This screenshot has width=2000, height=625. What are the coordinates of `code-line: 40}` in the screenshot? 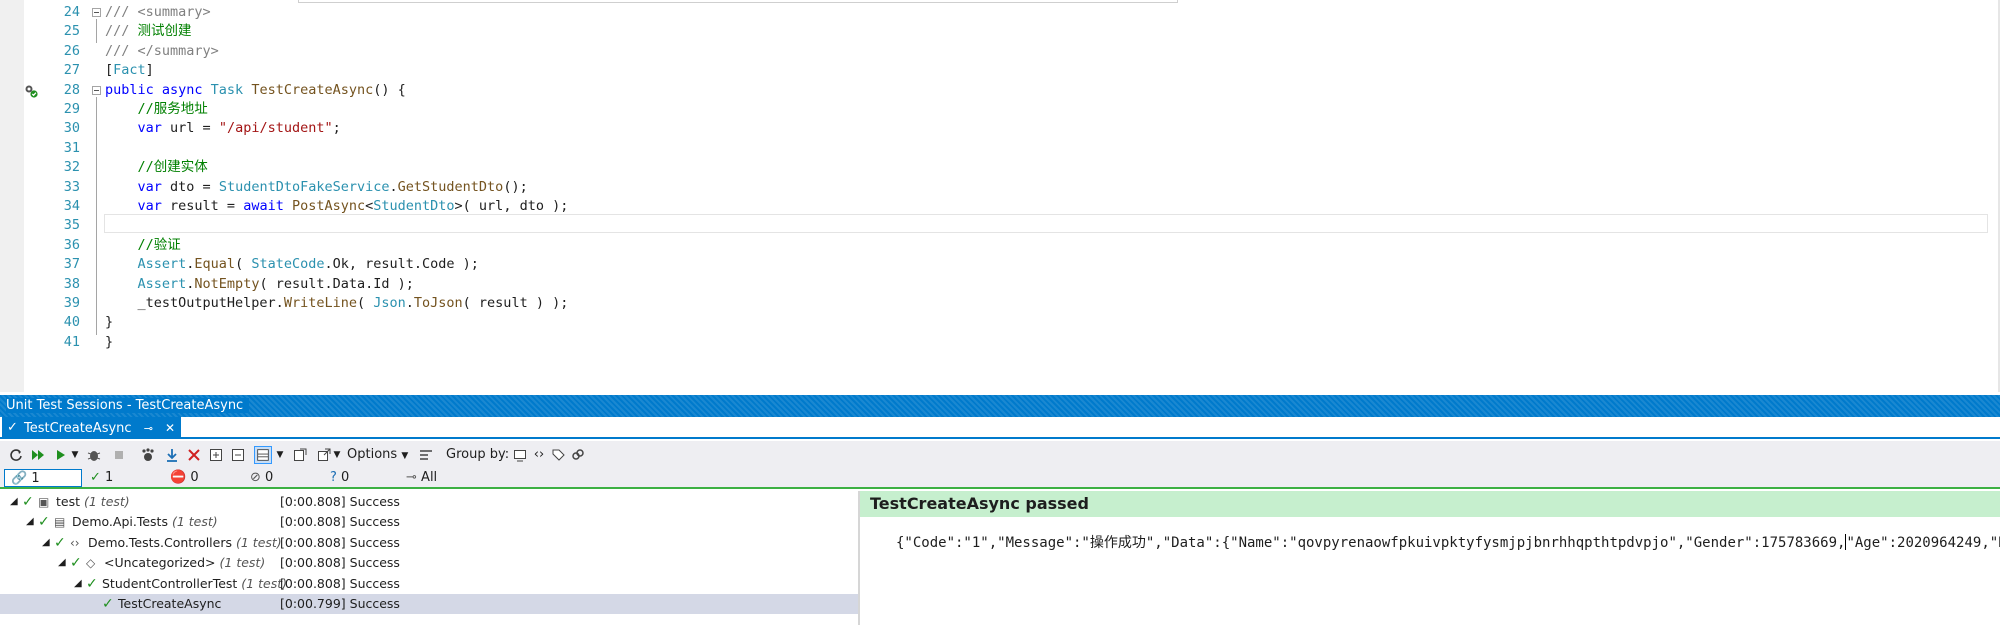 It's located at (1000, 322).